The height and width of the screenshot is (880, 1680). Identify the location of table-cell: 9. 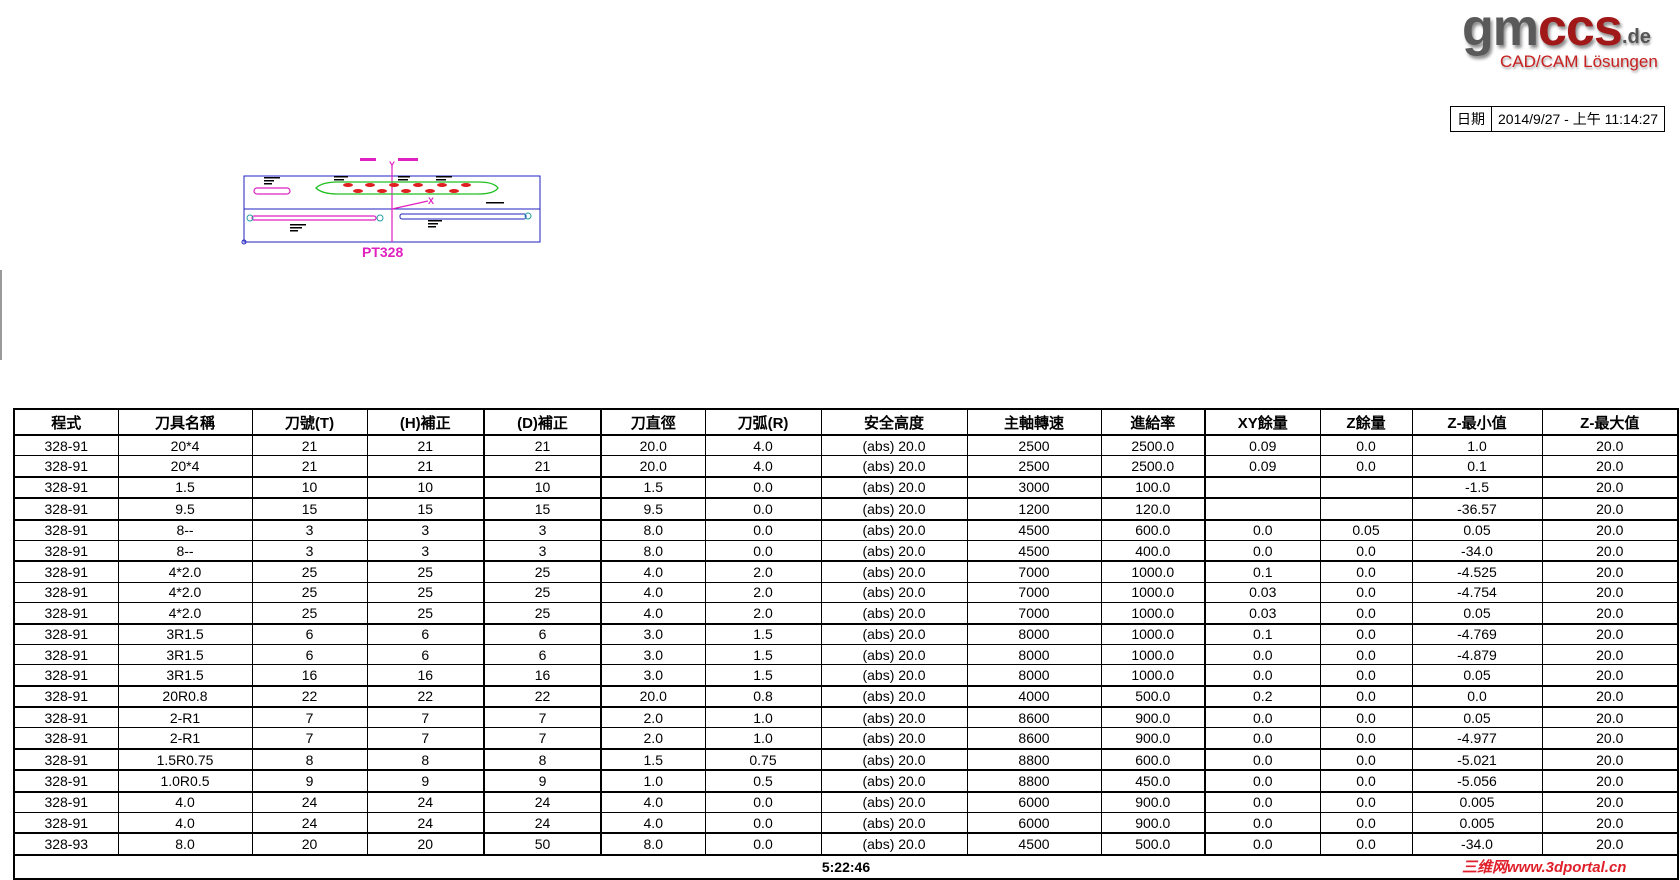
(542, 781).